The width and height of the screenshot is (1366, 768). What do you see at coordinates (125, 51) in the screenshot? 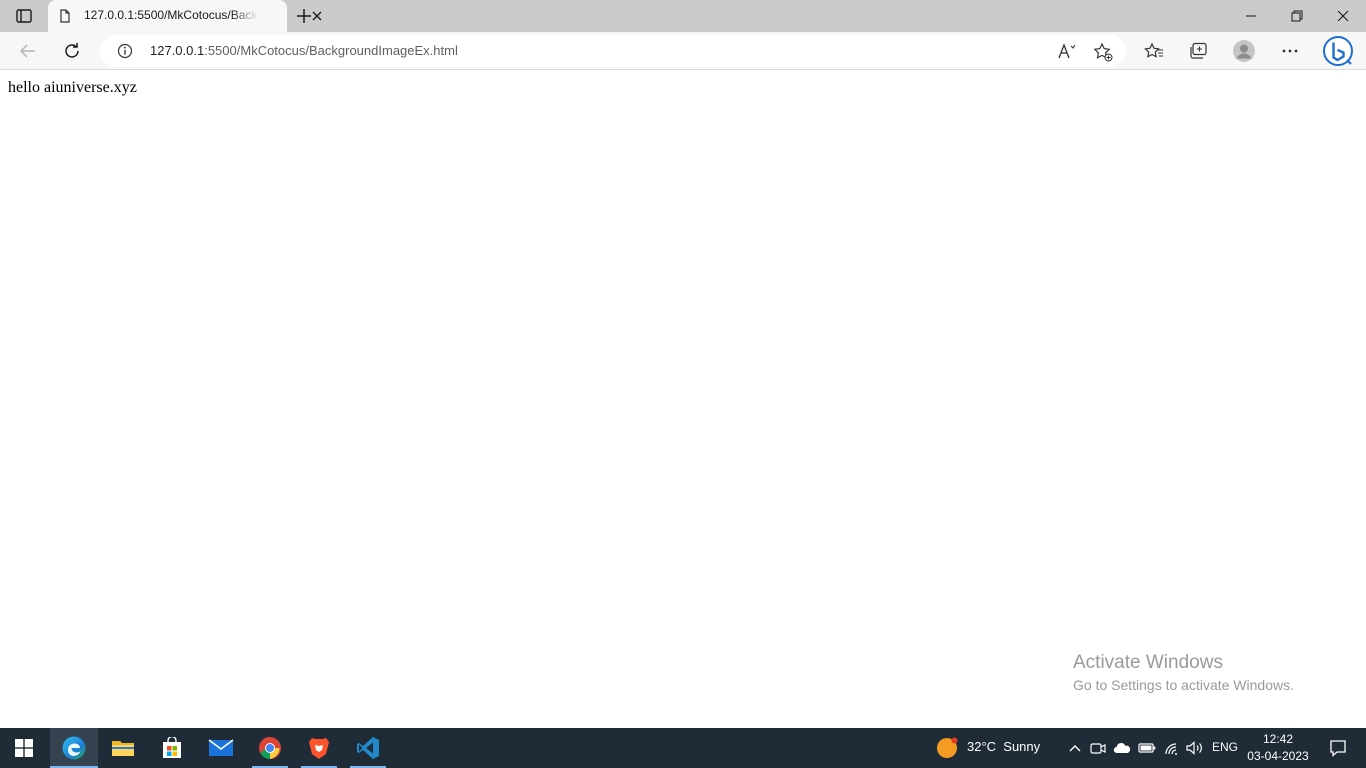
I see `info-icon` at bounding box center [125, 51].